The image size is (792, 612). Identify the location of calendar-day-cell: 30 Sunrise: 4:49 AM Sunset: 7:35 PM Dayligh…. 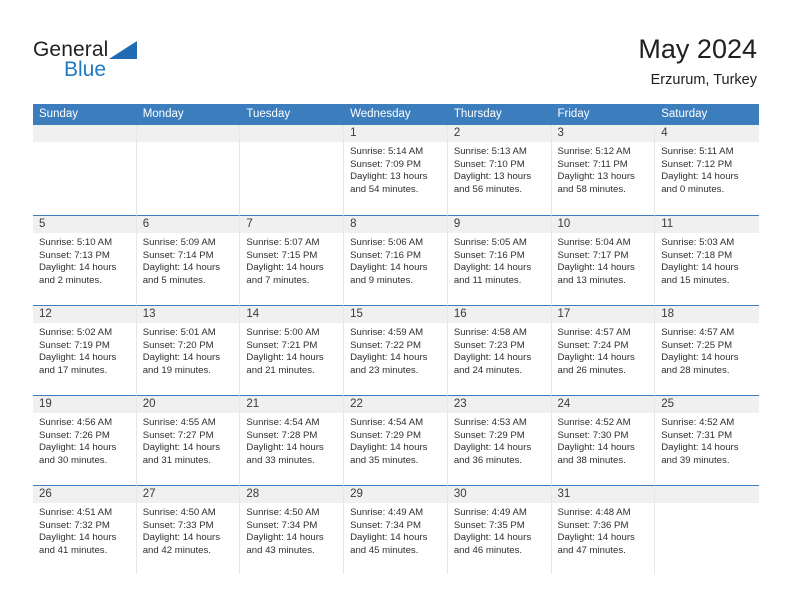
(499, 529).